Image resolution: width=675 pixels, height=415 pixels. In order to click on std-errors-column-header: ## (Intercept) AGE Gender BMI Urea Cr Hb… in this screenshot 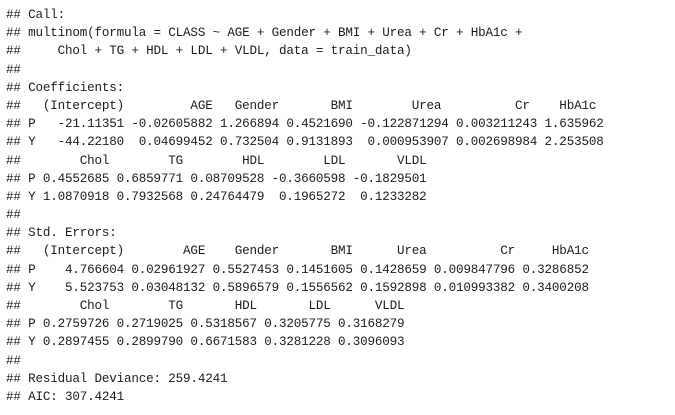, I will do `click(297, 251)`.